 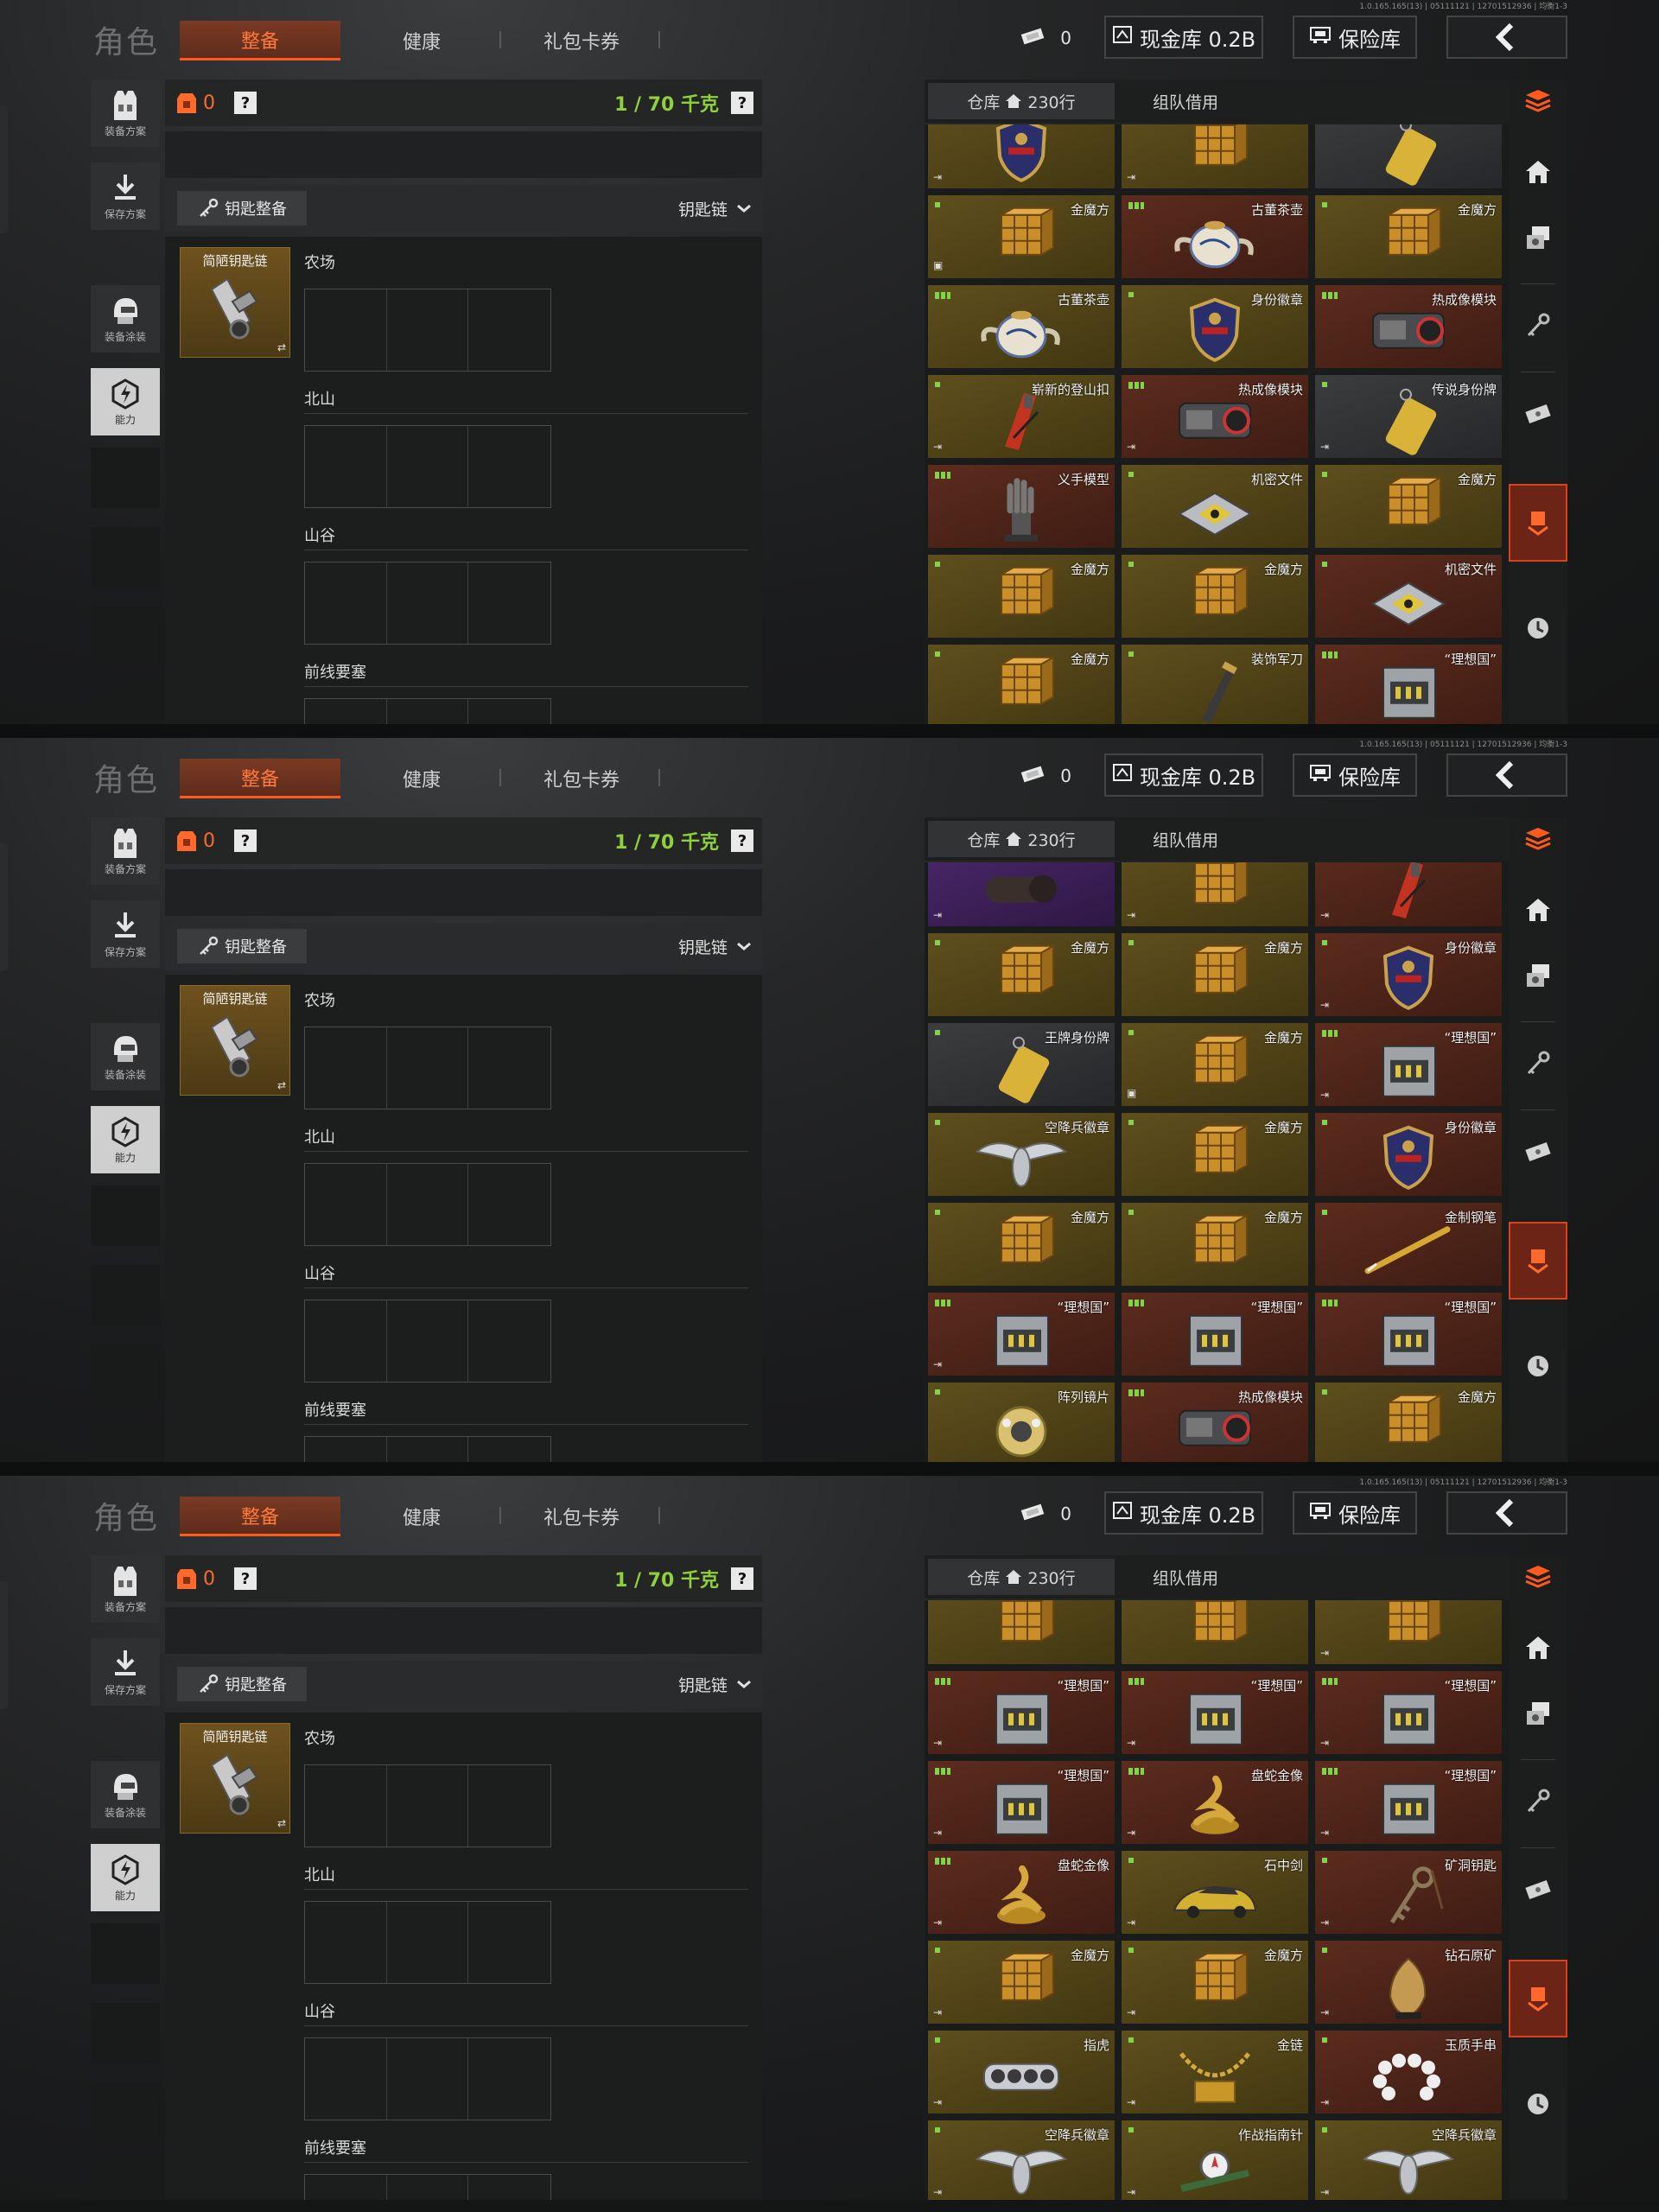 What do you see at coordinates (427, 2187) in the screenshot?
I see `key-slots-frontline-fortress` at bounding box center [427, 2187].